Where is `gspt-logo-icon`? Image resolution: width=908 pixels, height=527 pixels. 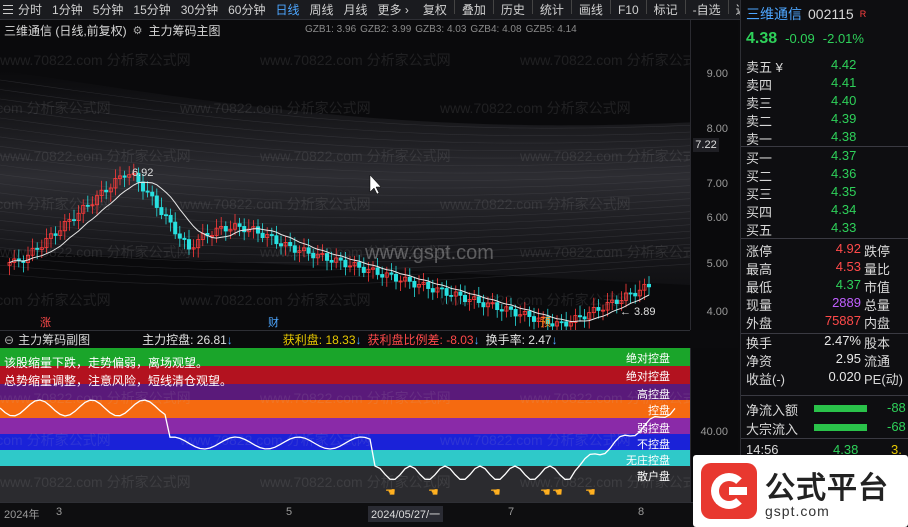
gspt-logo-icon is located at coordinates (729, 491).